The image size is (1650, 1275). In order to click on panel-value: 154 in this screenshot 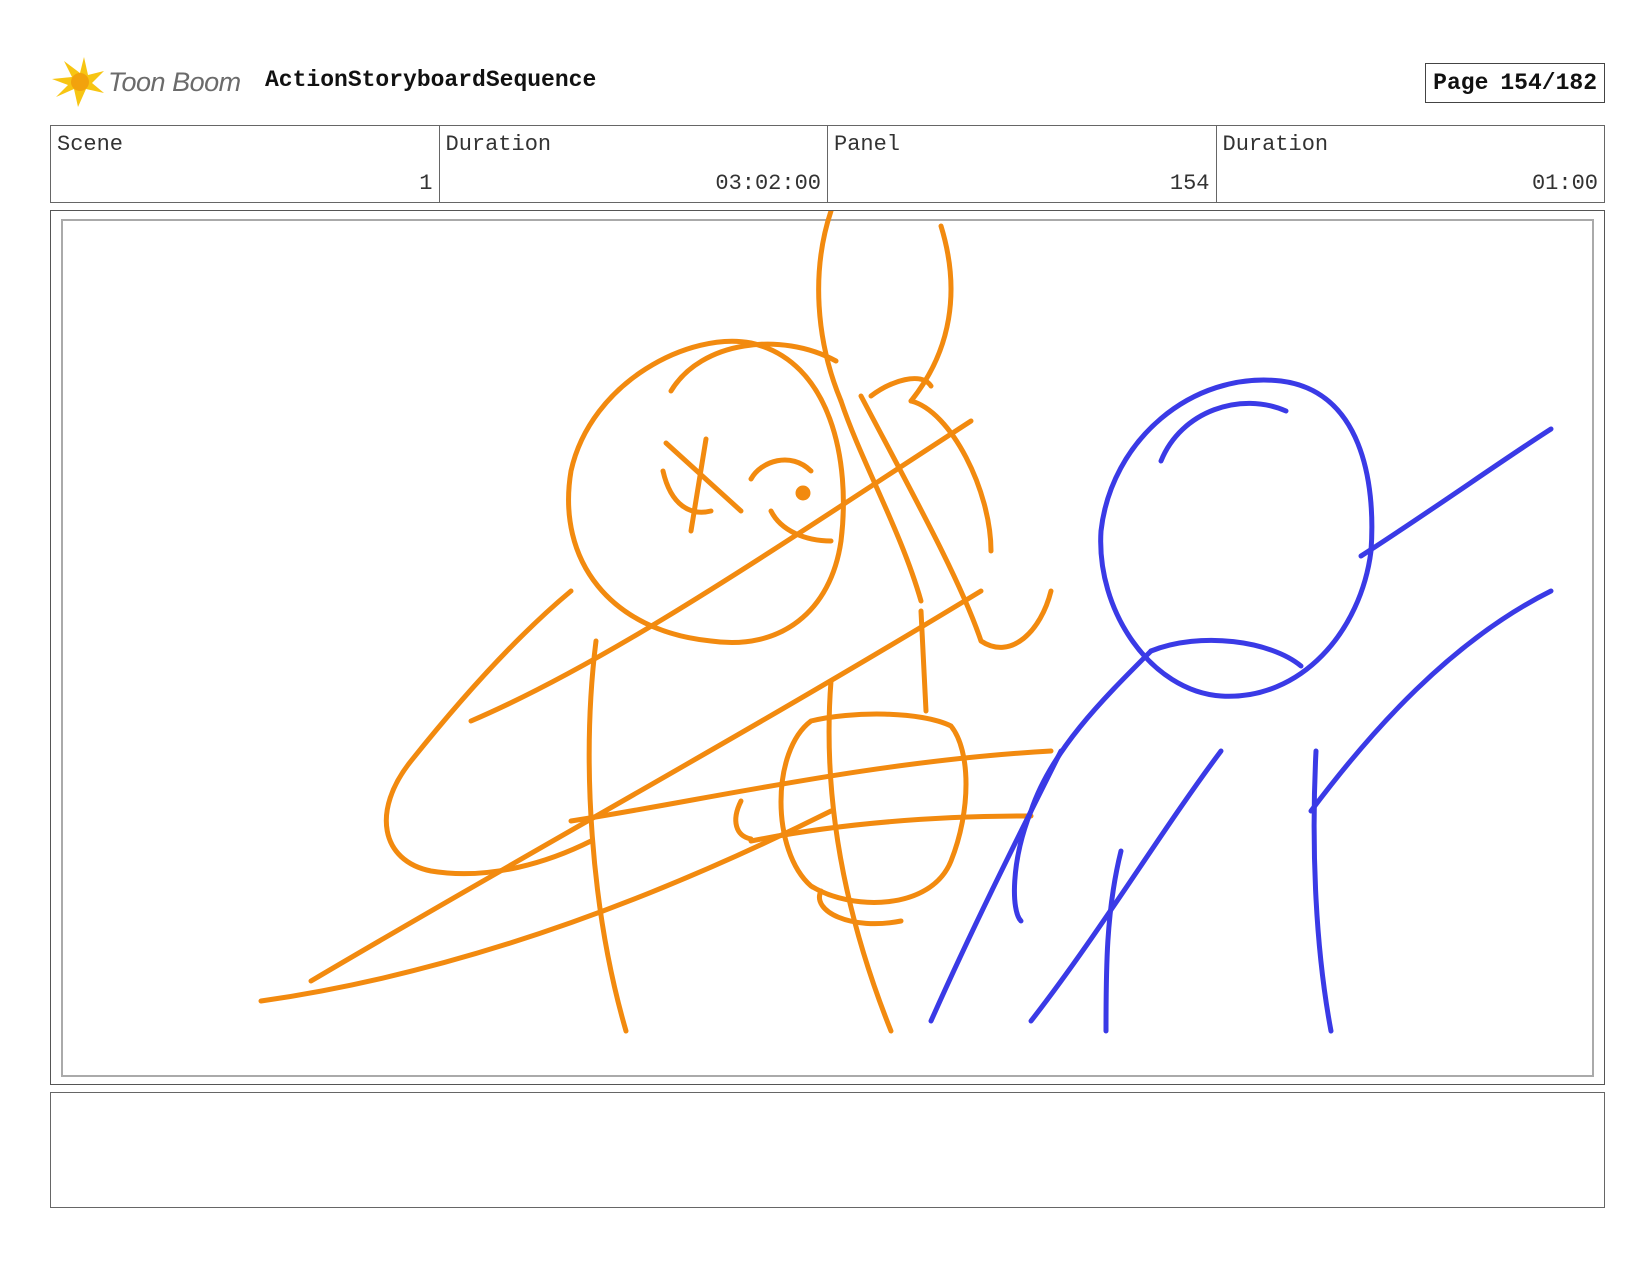, I will do `click(1189, 183)`.